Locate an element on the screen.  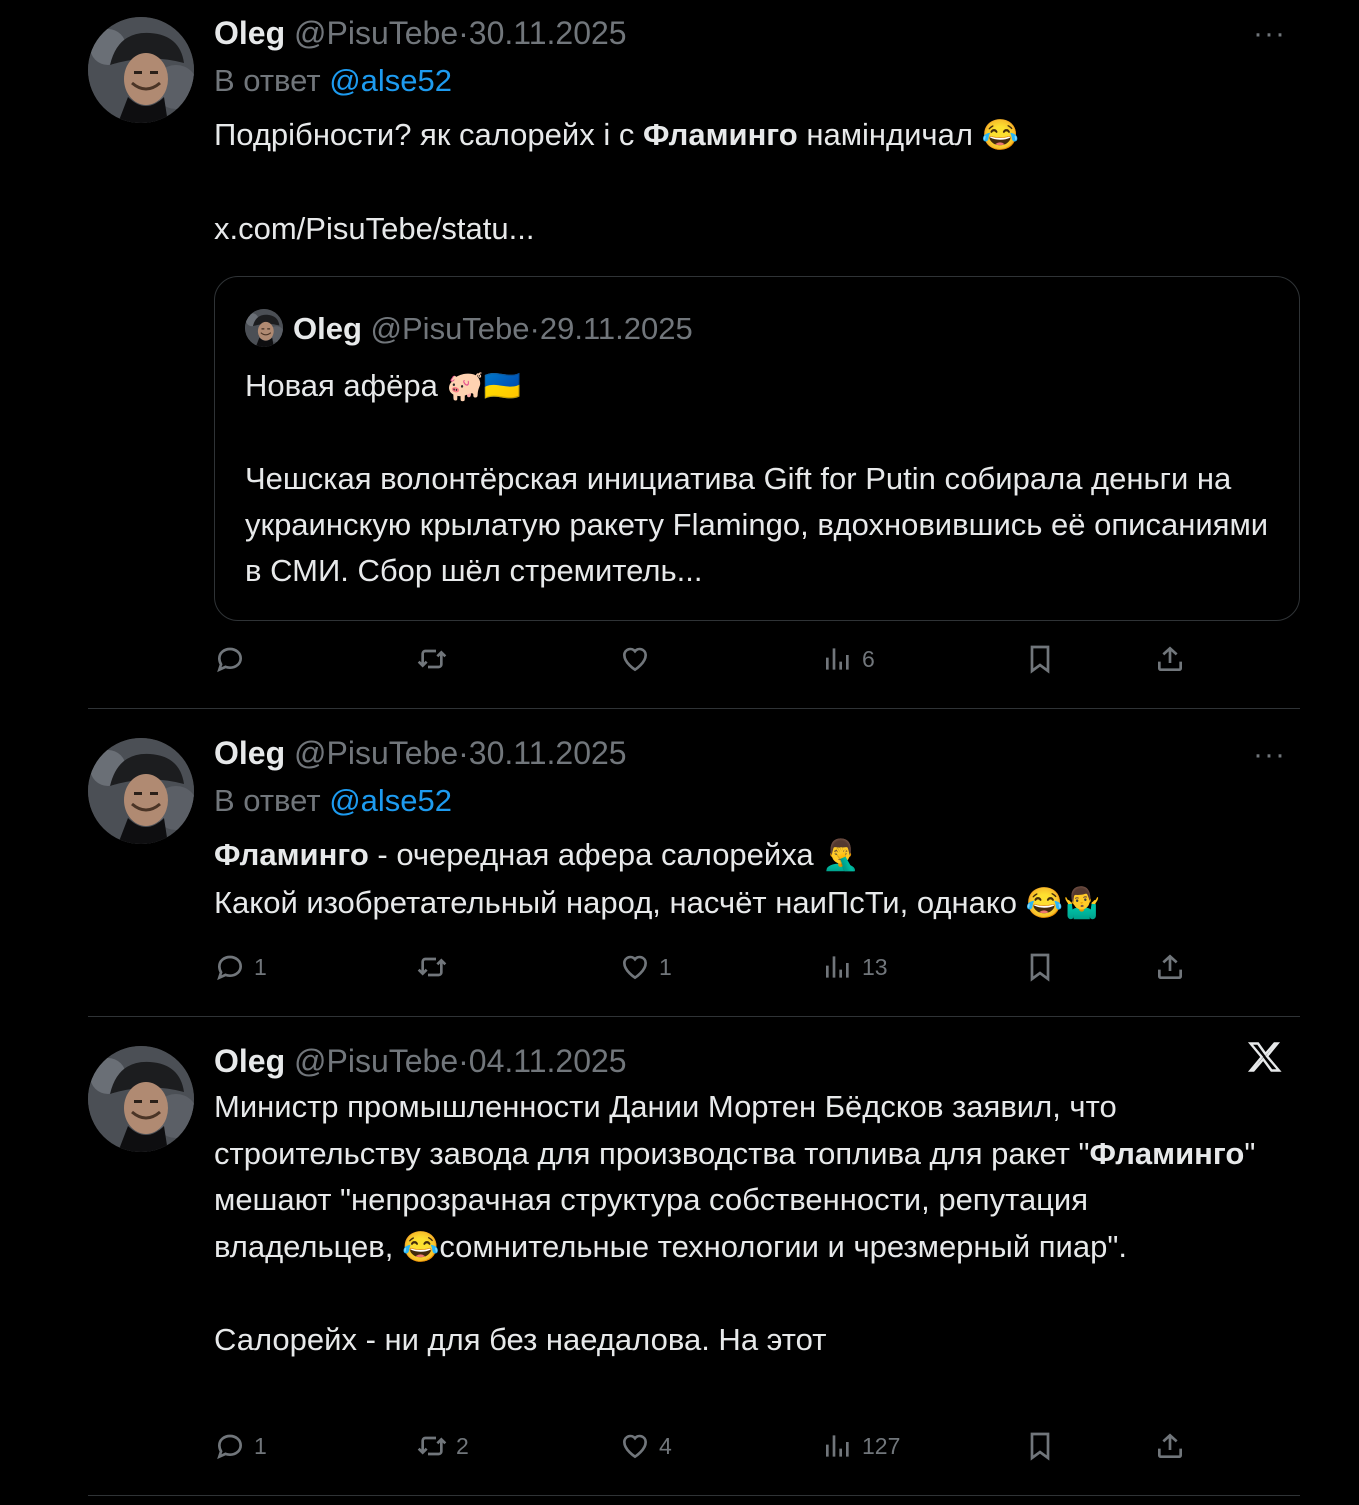
views-button: 127 is located at coordinates (861, 1446).